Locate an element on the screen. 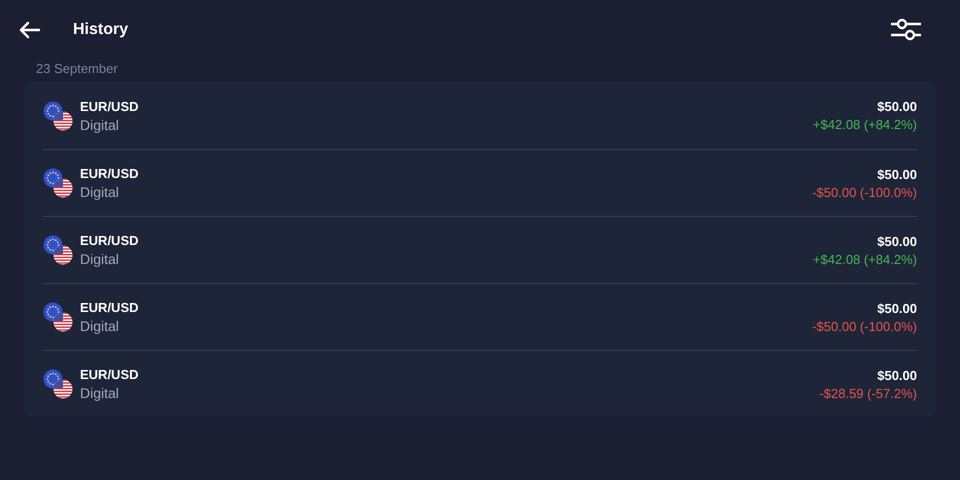  back-button is located at coordinates (29, 30).